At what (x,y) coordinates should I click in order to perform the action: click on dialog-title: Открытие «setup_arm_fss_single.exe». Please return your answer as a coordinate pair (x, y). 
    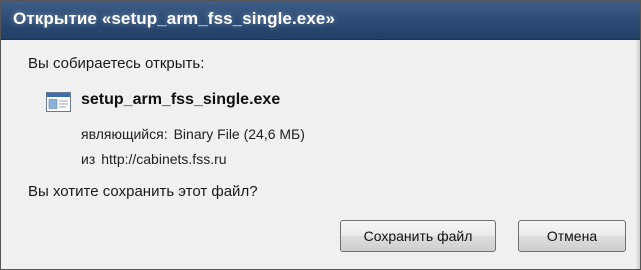
    Looking at the image, I should click on (174, 18).